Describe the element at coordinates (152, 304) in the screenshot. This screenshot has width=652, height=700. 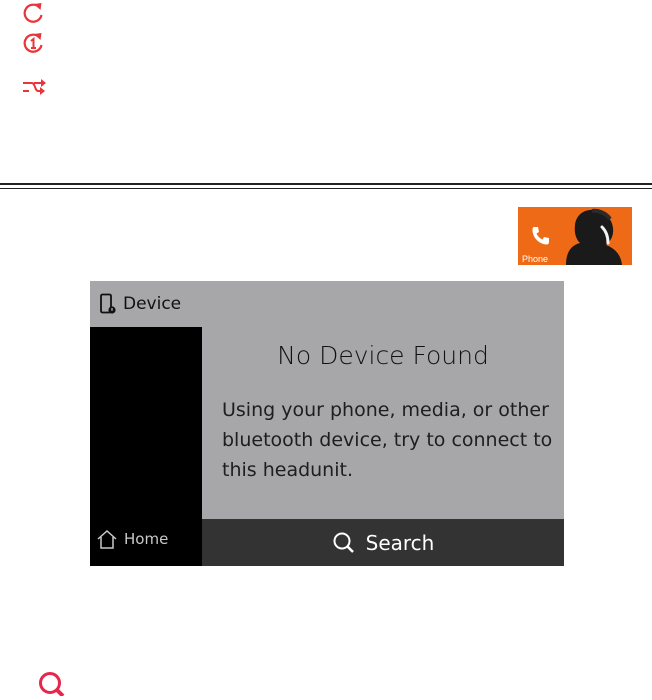
I see `device-header-label: Device` at that location.